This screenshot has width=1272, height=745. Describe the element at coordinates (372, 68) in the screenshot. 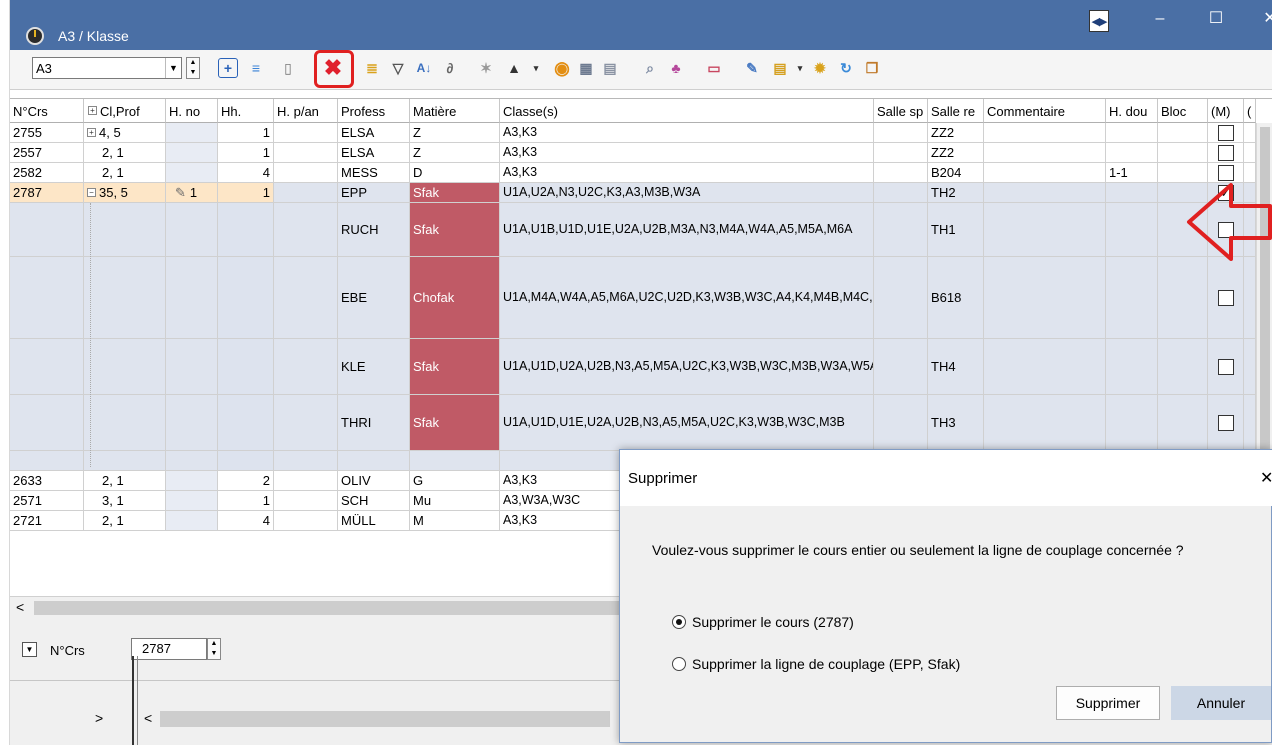

I see `edit-lines-icon: ≣` at that location.